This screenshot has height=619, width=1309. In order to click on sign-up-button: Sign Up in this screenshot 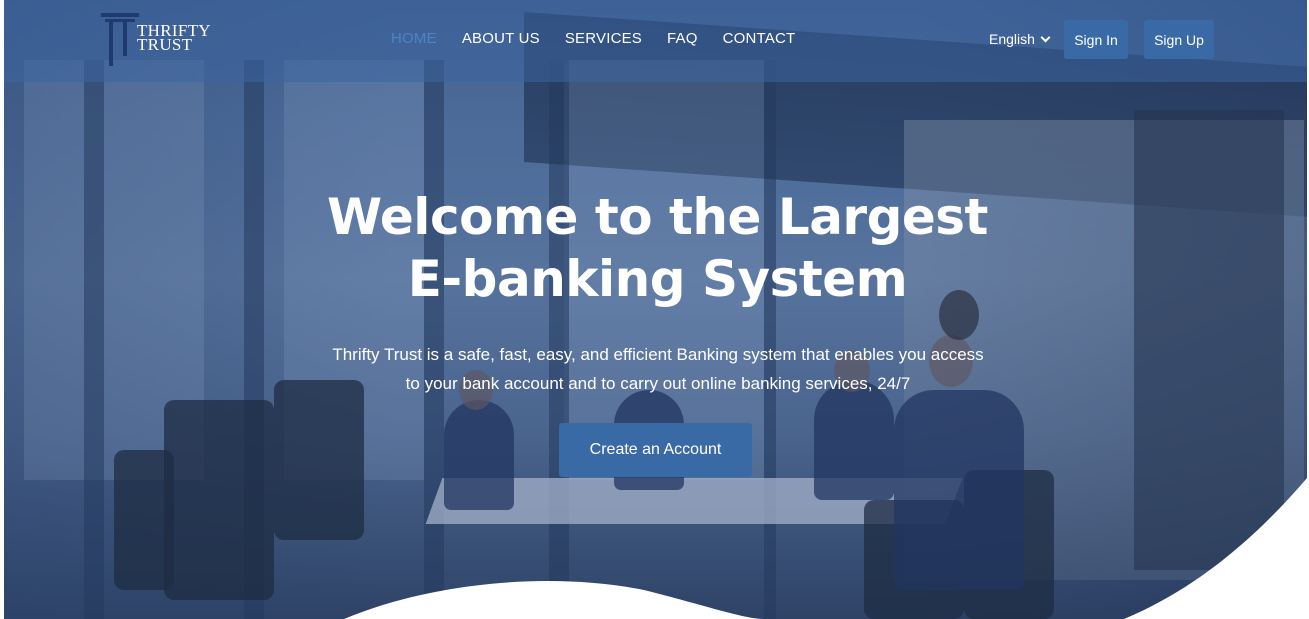, I will do `click(1179, 39)`.